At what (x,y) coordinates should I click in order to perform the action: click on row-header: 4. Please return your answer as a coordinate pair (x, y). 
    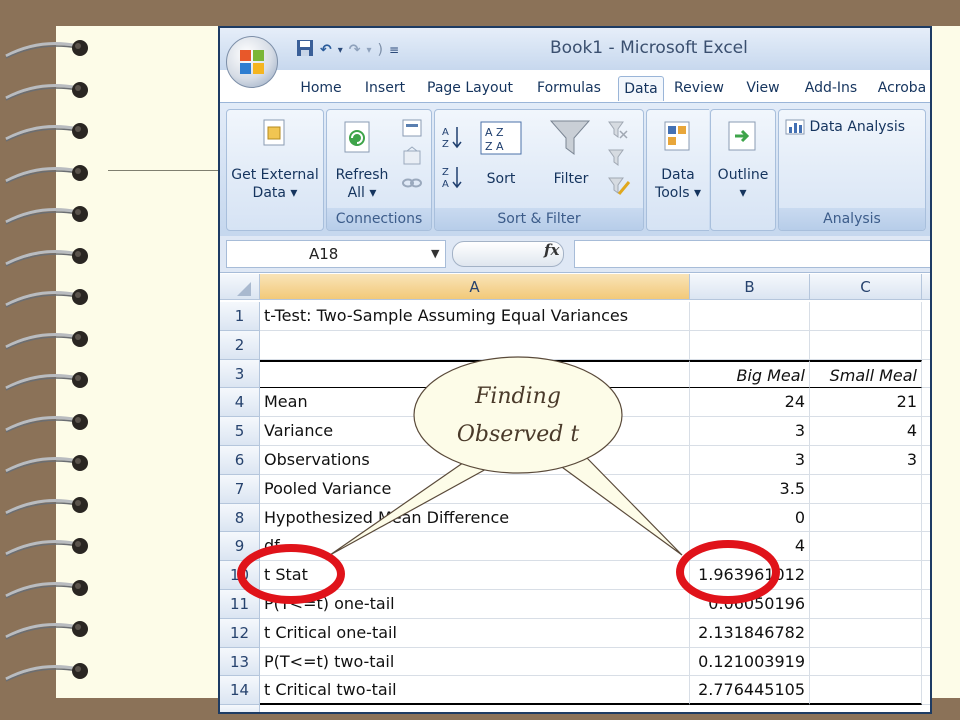
    Looking at the image, I should click on (240, 403).